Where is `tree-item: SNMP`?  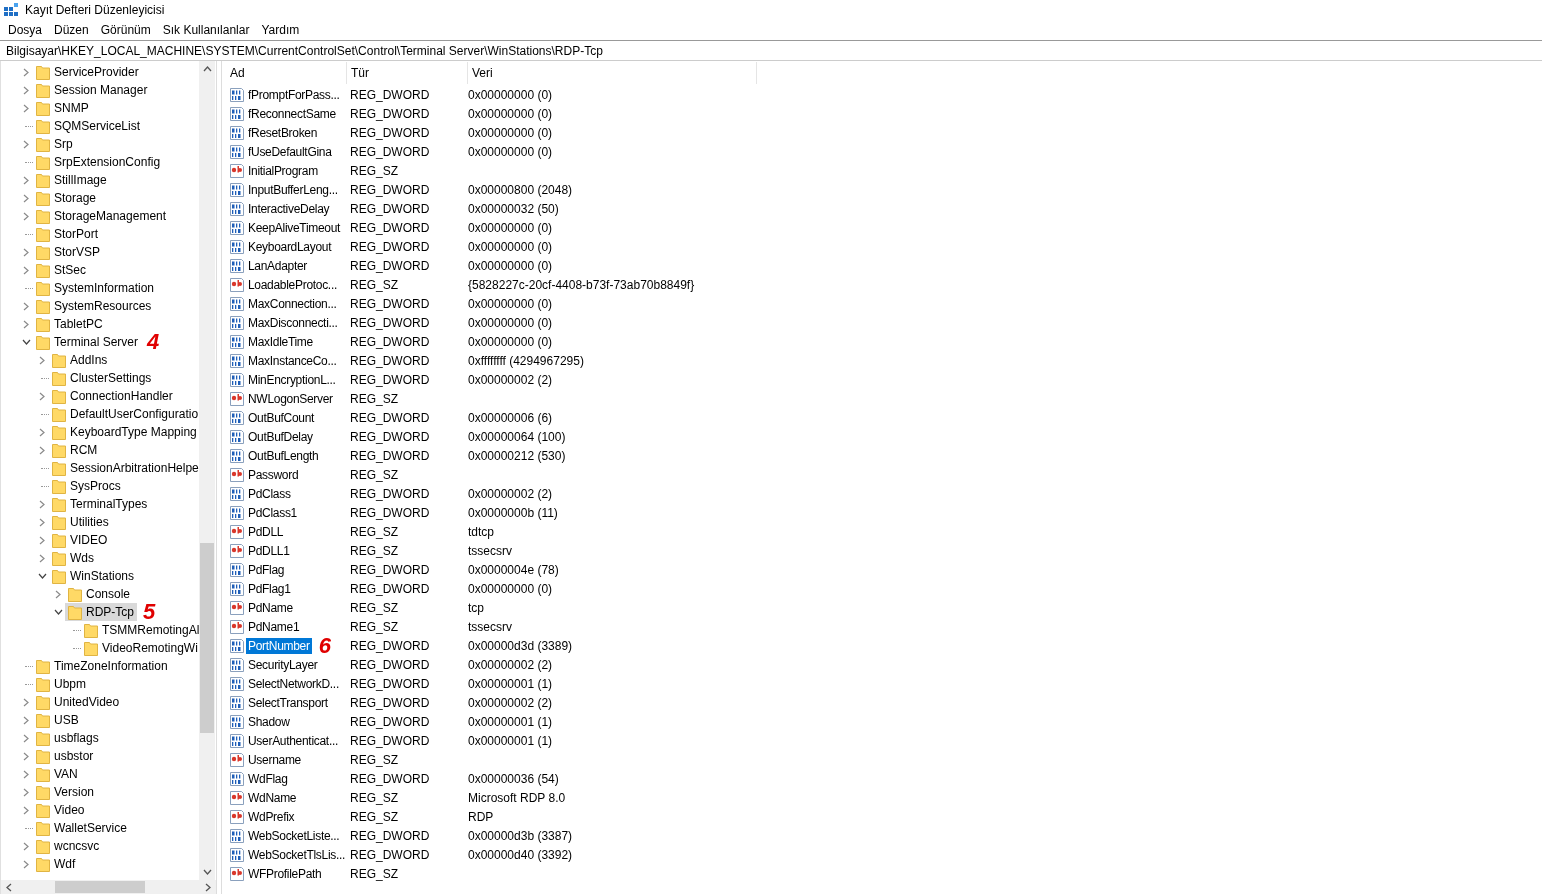 tree-item: SNMP is located at coordinates (62, 108).